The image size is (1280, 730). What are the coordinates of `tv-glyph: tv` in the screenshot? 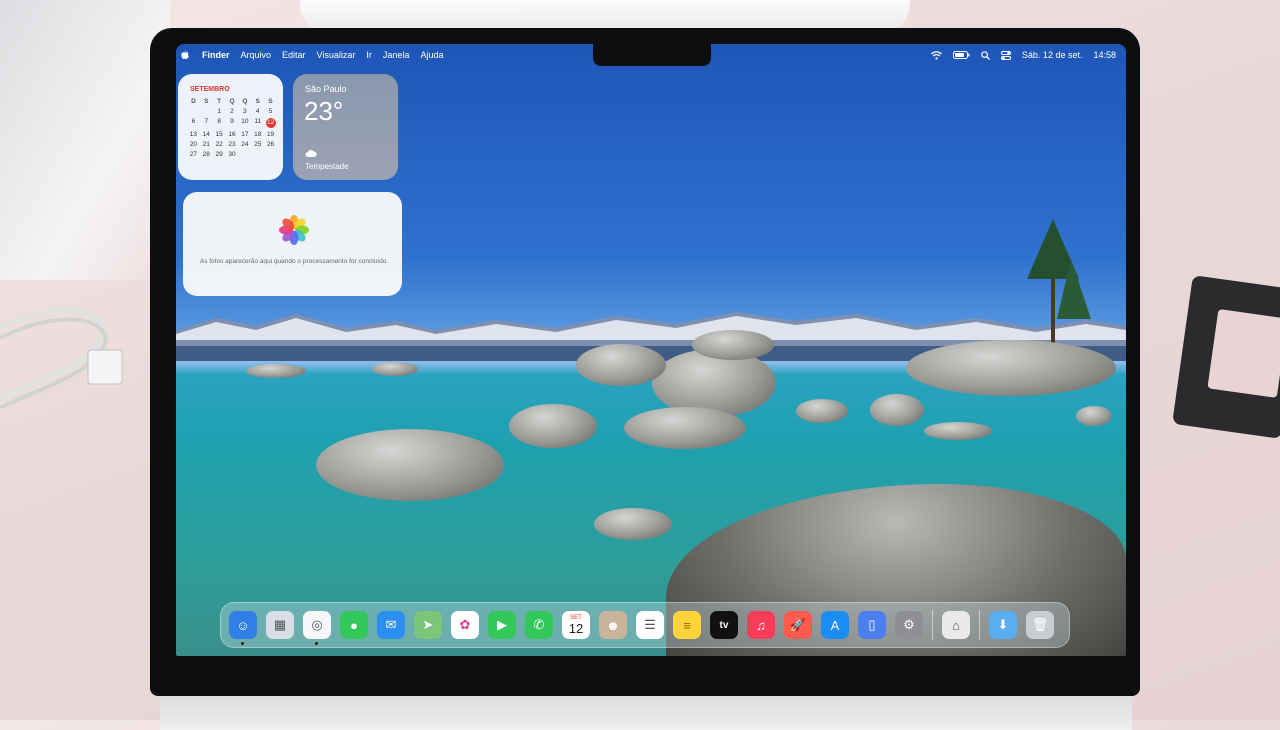 It's located at (724, 625).